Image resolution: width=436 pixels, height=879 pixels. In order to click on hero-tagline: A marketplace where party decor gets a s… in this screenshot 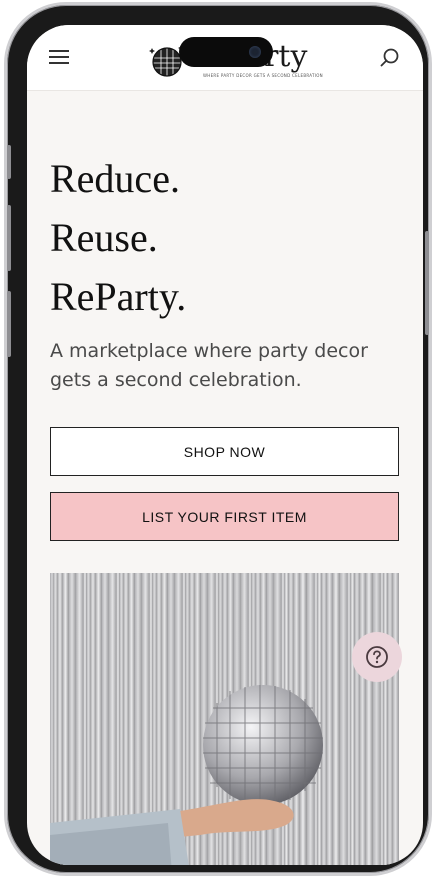, I will do `click(209, 365)`.